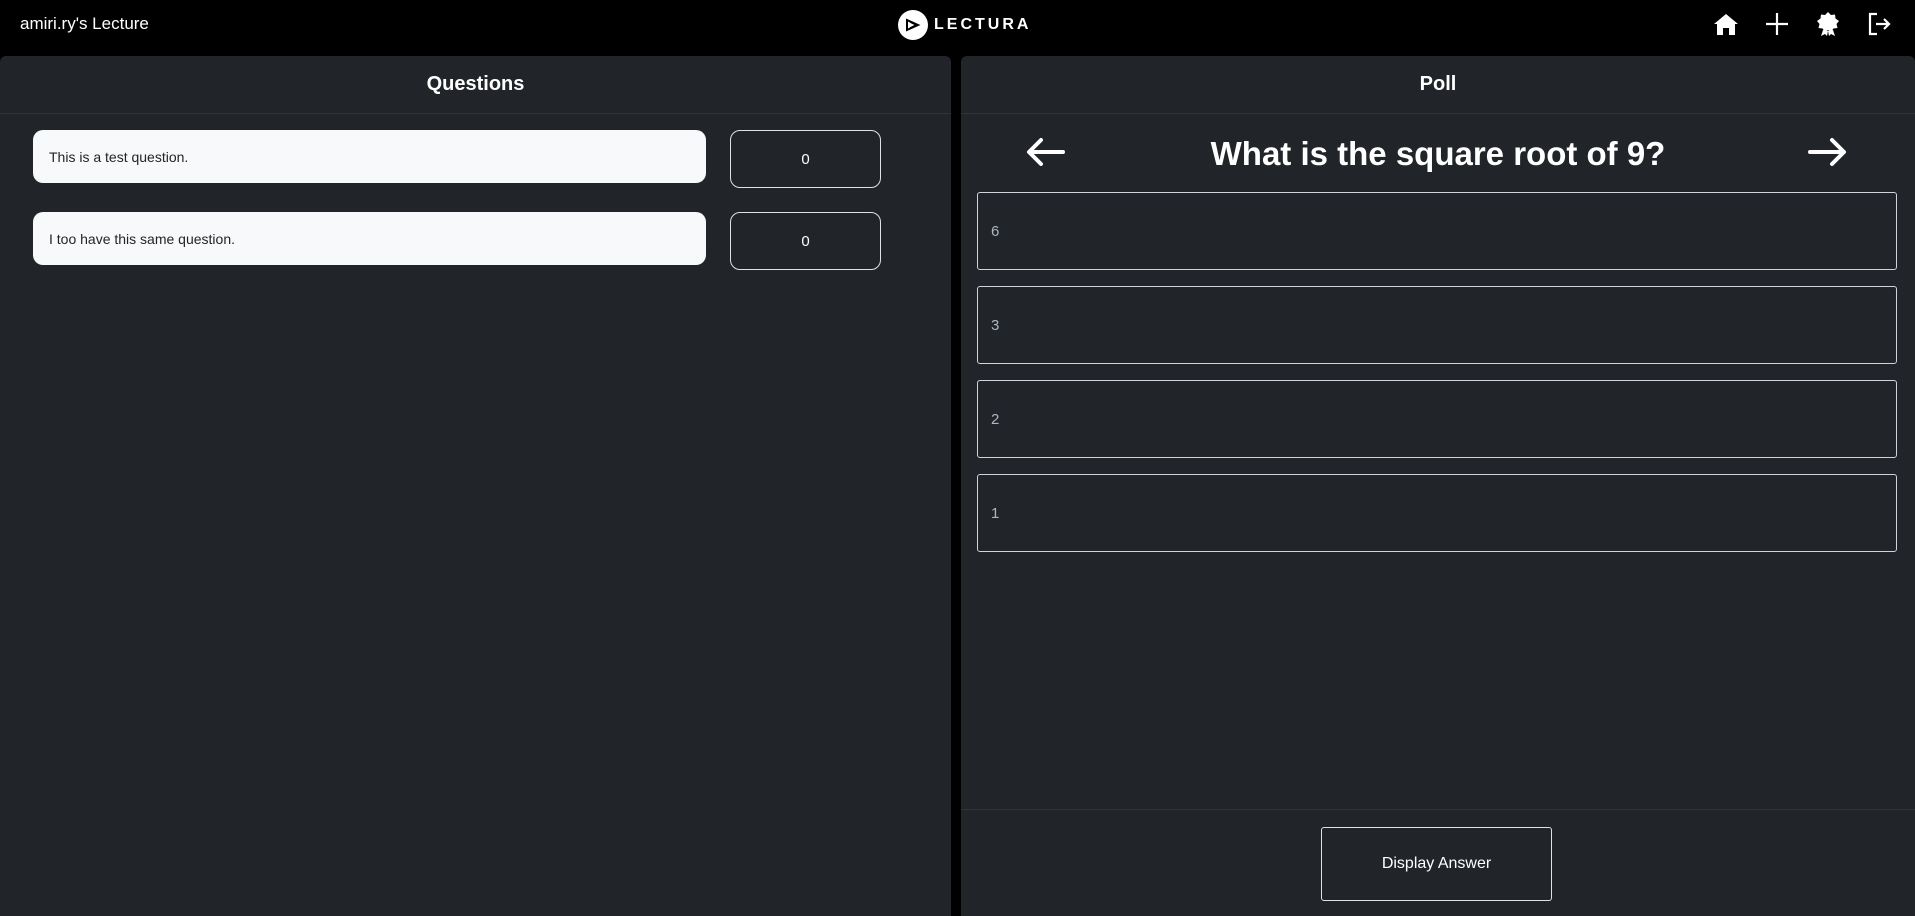 The width and height of the screenshot is (1915, 916). I want to click on home-icon, so click(1726, 24).